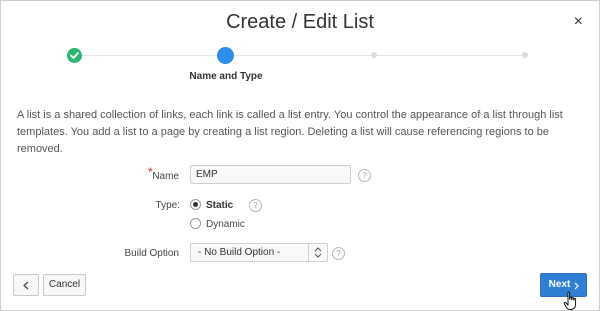 This screenshot has width=600, height=311. Describe the element at coordinates (64, 285) in the screenshot. I see `cancel-button: Cancel` at that location.